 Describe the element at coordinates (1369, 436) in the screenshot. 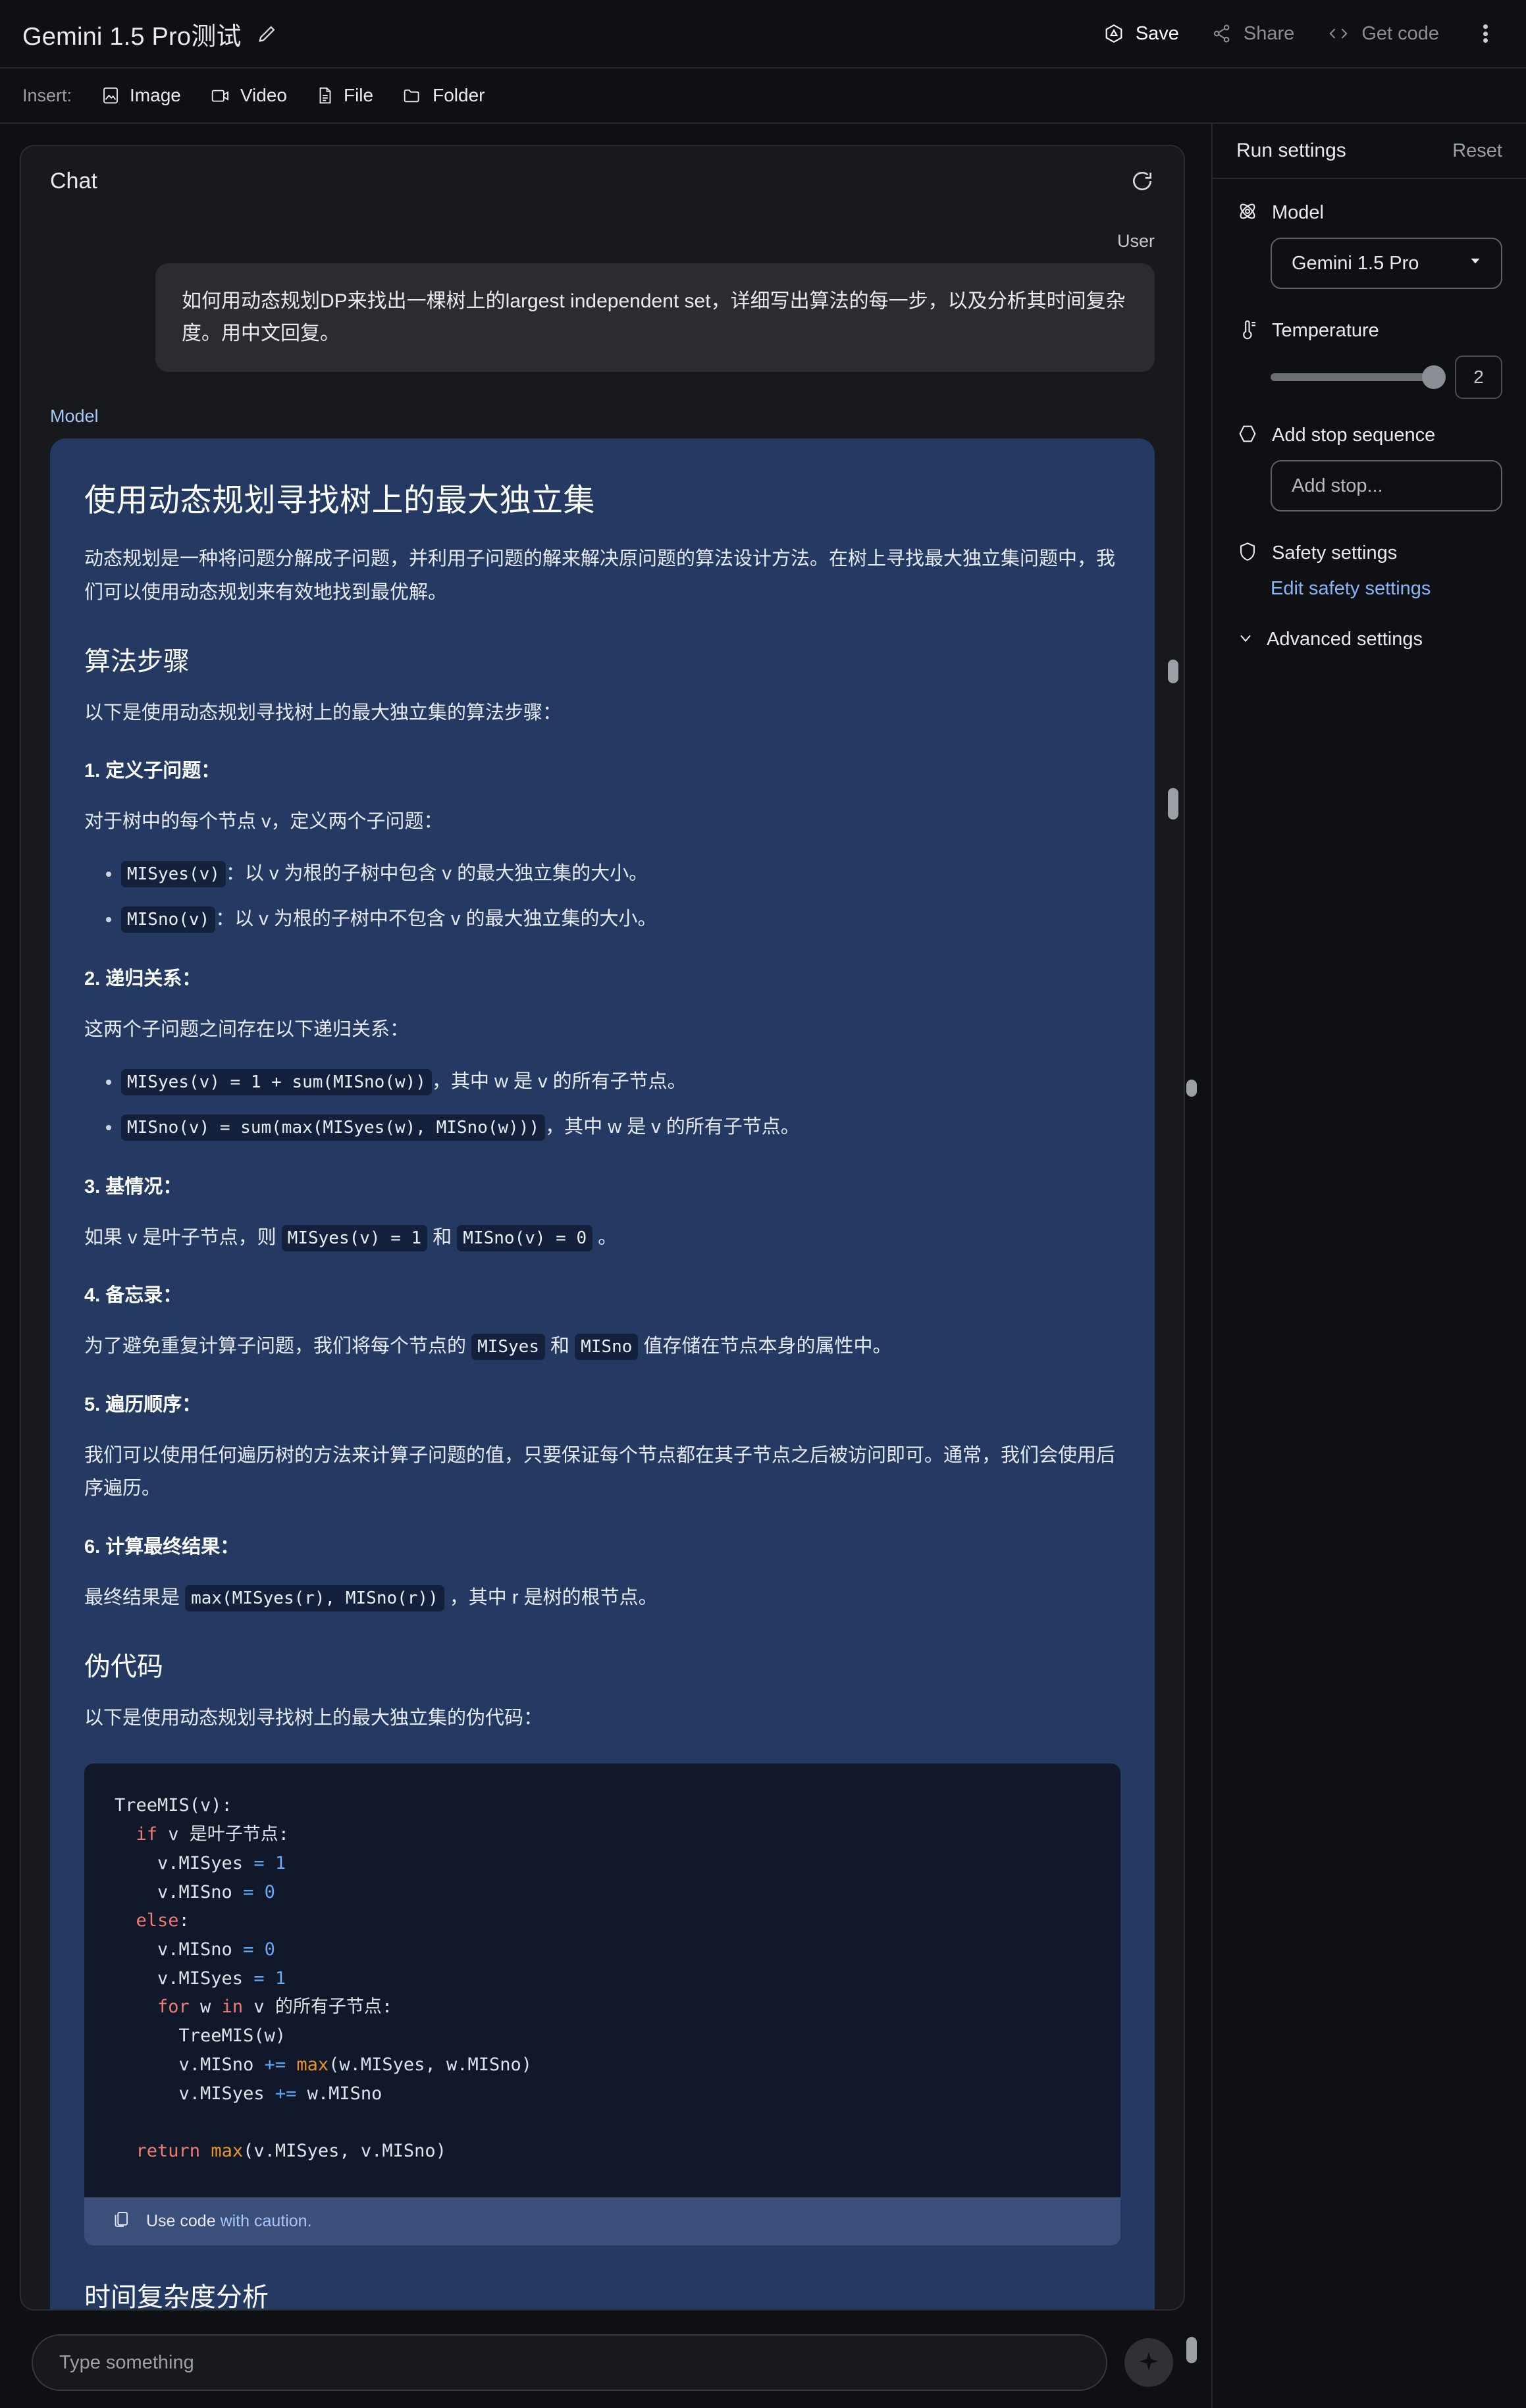

I see `stop-sequence-setting-row: Add stop sequence` at that location.